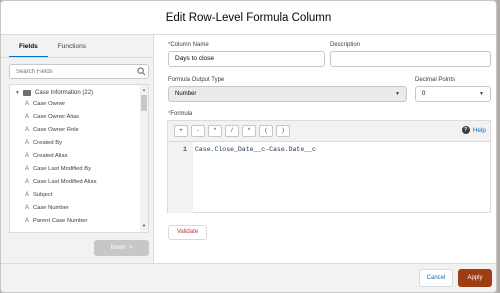 The height and width of the screenshot is (293, 500). Describe the element at coordinates (248, 277) in the screenshot. I see `modal-footer: Cancel Apply` at that location.